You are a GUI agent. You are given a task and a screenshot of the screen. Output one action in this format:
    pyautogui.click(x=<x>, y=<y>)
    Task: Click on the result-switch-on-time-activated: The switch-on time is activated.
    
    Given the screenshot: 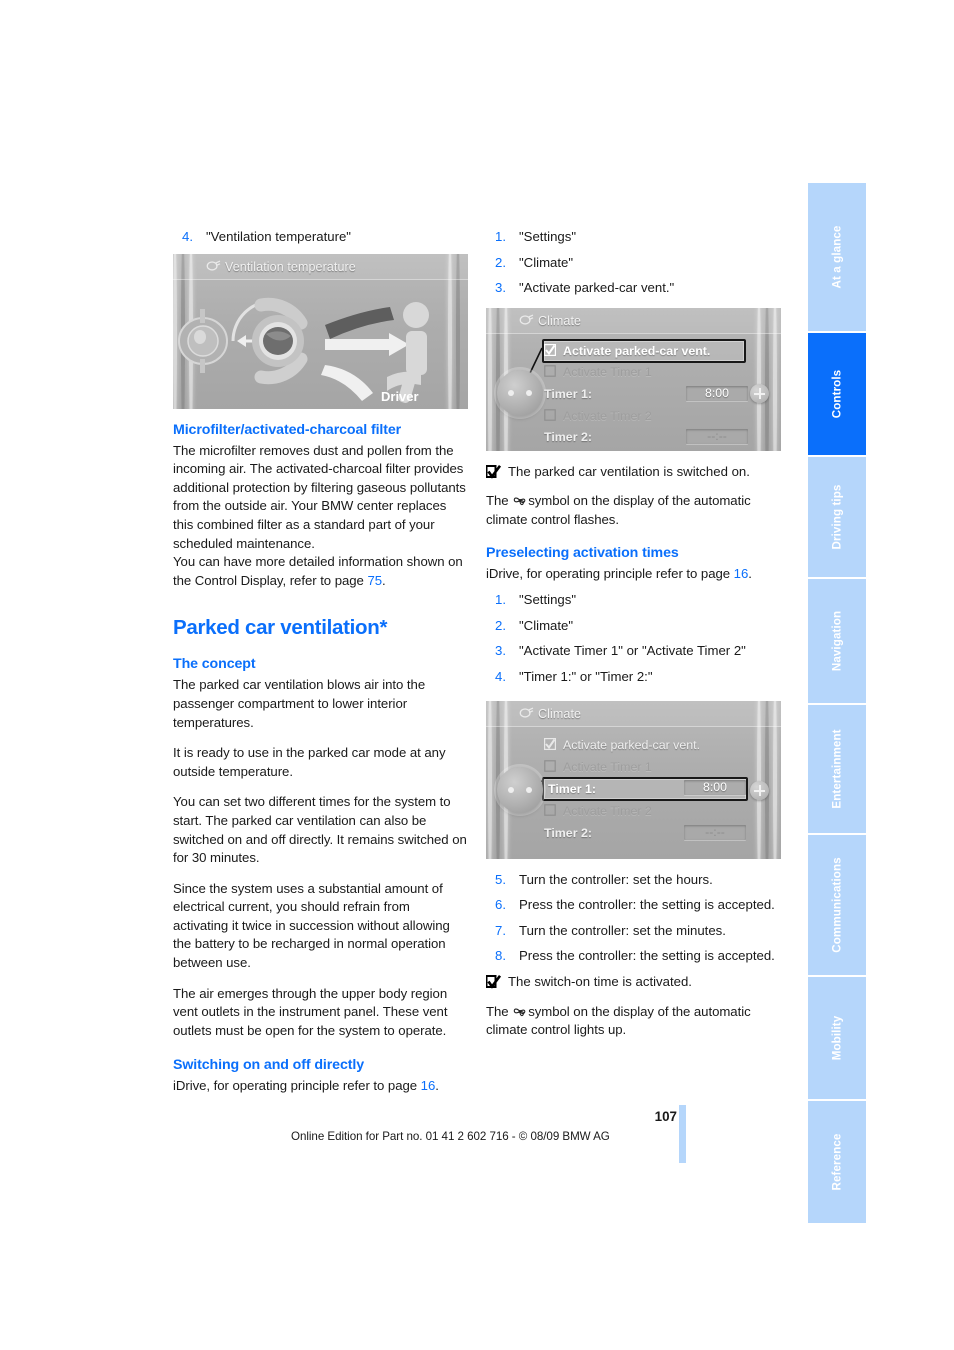 What is the action you would take?
    pyautogui.click(x=633, y=982)
    